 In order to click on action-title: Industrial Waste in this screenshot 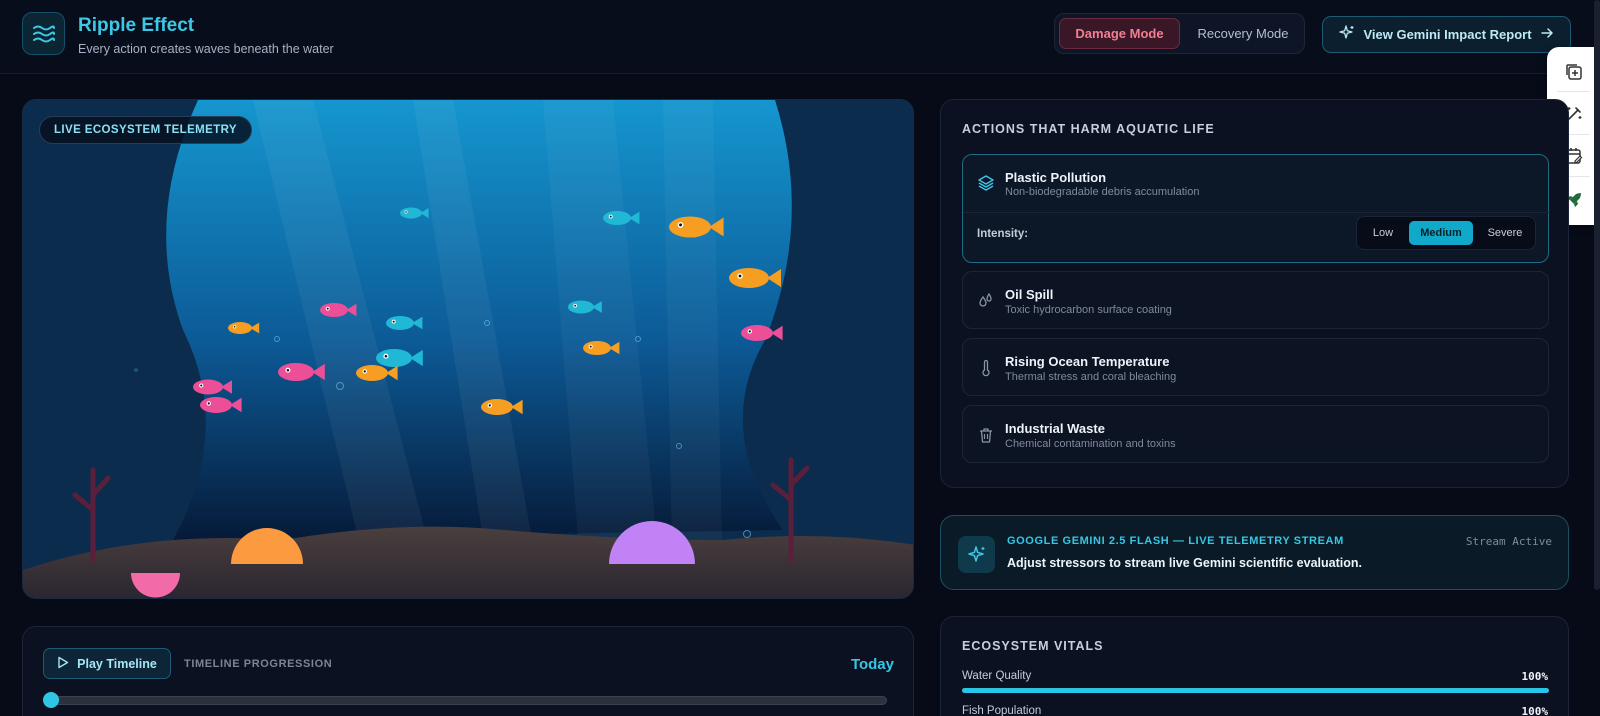, I will do `click(1055, 428)`.